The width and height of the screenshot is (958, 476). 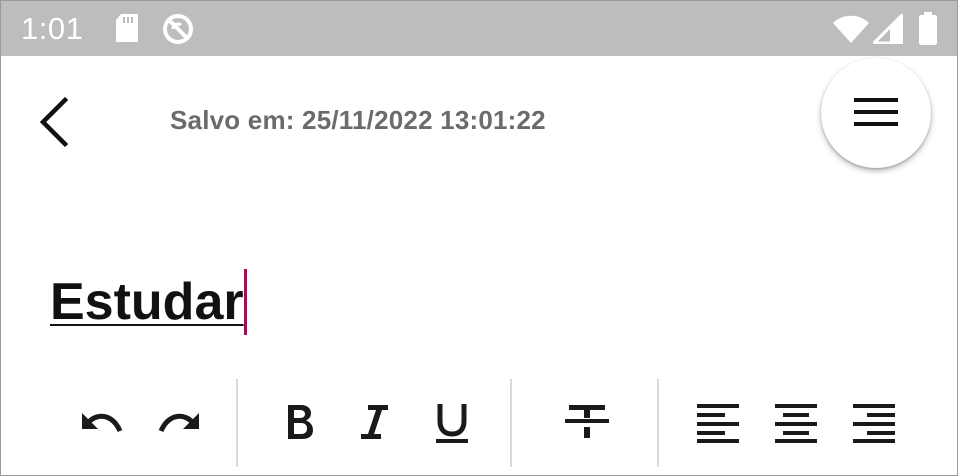 I want to click on redo-icon, so click(x=178, y=423).